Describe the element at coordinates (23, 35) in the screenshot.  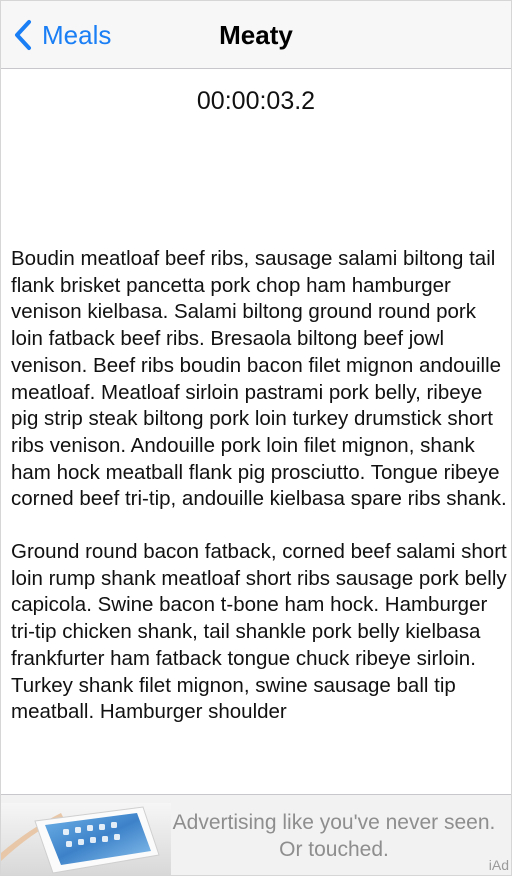
I see `chevron-left-icon` at that location.